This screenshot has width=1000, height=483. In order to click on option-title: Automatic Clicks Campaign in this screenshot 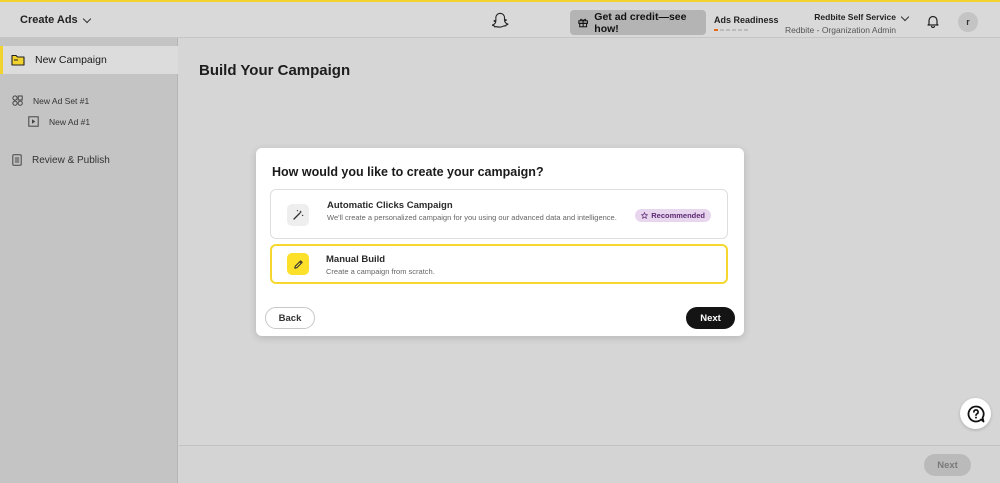, I will do `click(390, 205)`.